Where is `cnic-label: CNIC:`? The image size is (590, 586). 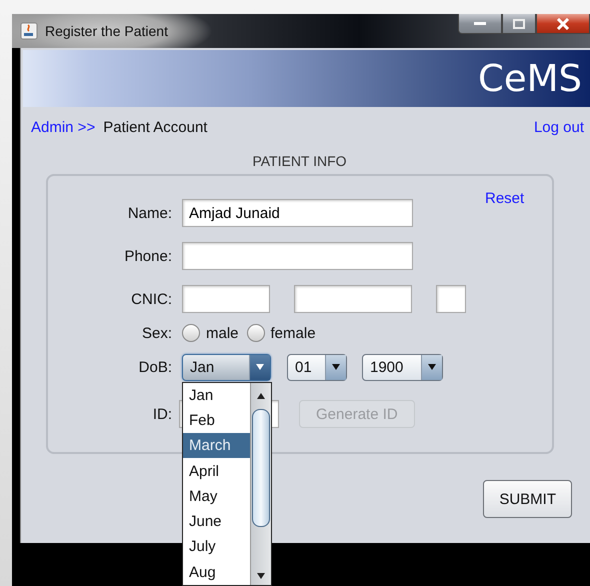
cnic-label: CNIC: is located at coordinates (151, 299).